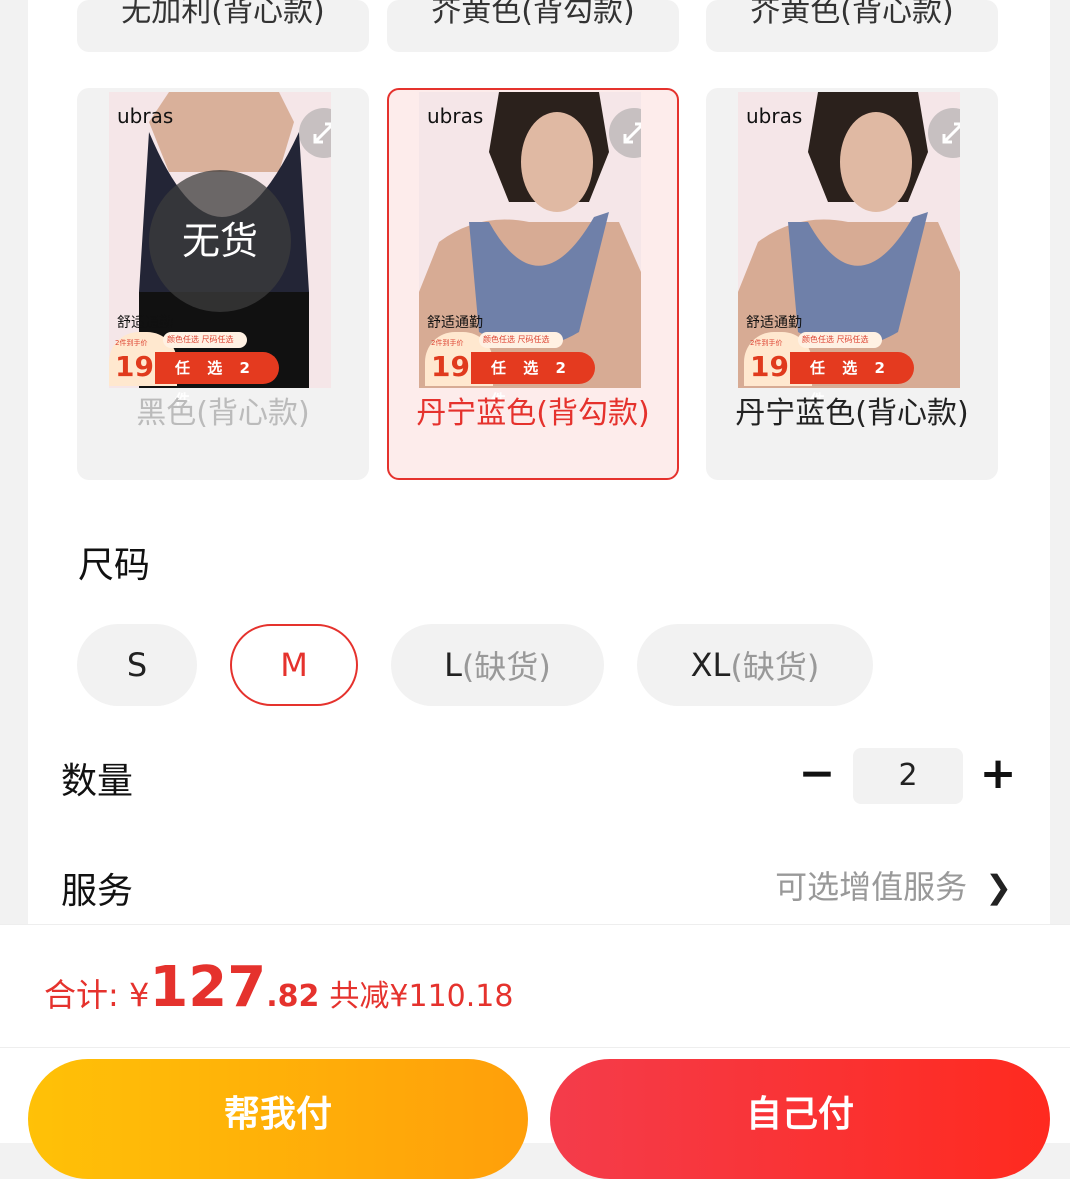 The height and width of the screenshot is (1179, 1070). Describe the element at coordinates (220, 241) in the screenshot. I see `out-of-stock-badge: 无货` at that location.